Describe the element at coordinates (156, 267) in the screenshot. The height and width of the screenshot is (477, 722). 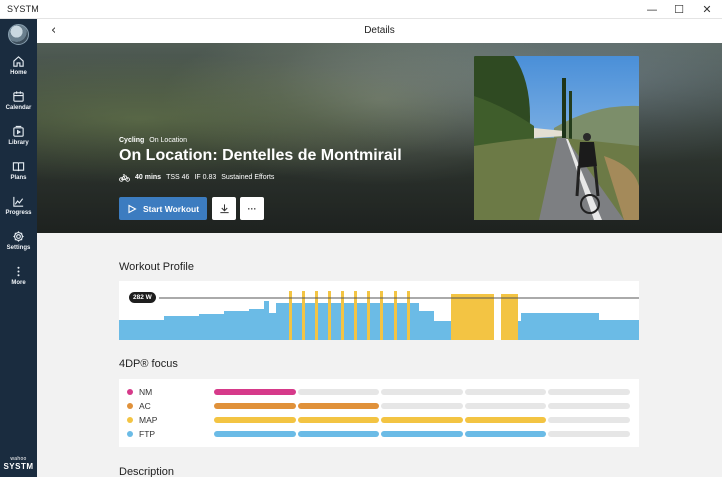
I see `workout-profile-title: Workout Profile` at that location.